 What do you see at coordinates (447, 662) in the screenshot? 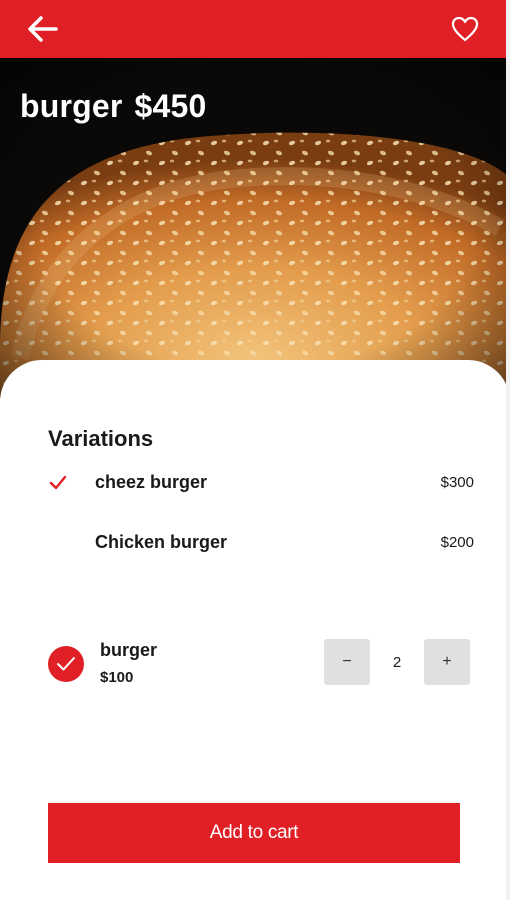
I see `increase-quantity-button: +` at bounding box center [447, 662].